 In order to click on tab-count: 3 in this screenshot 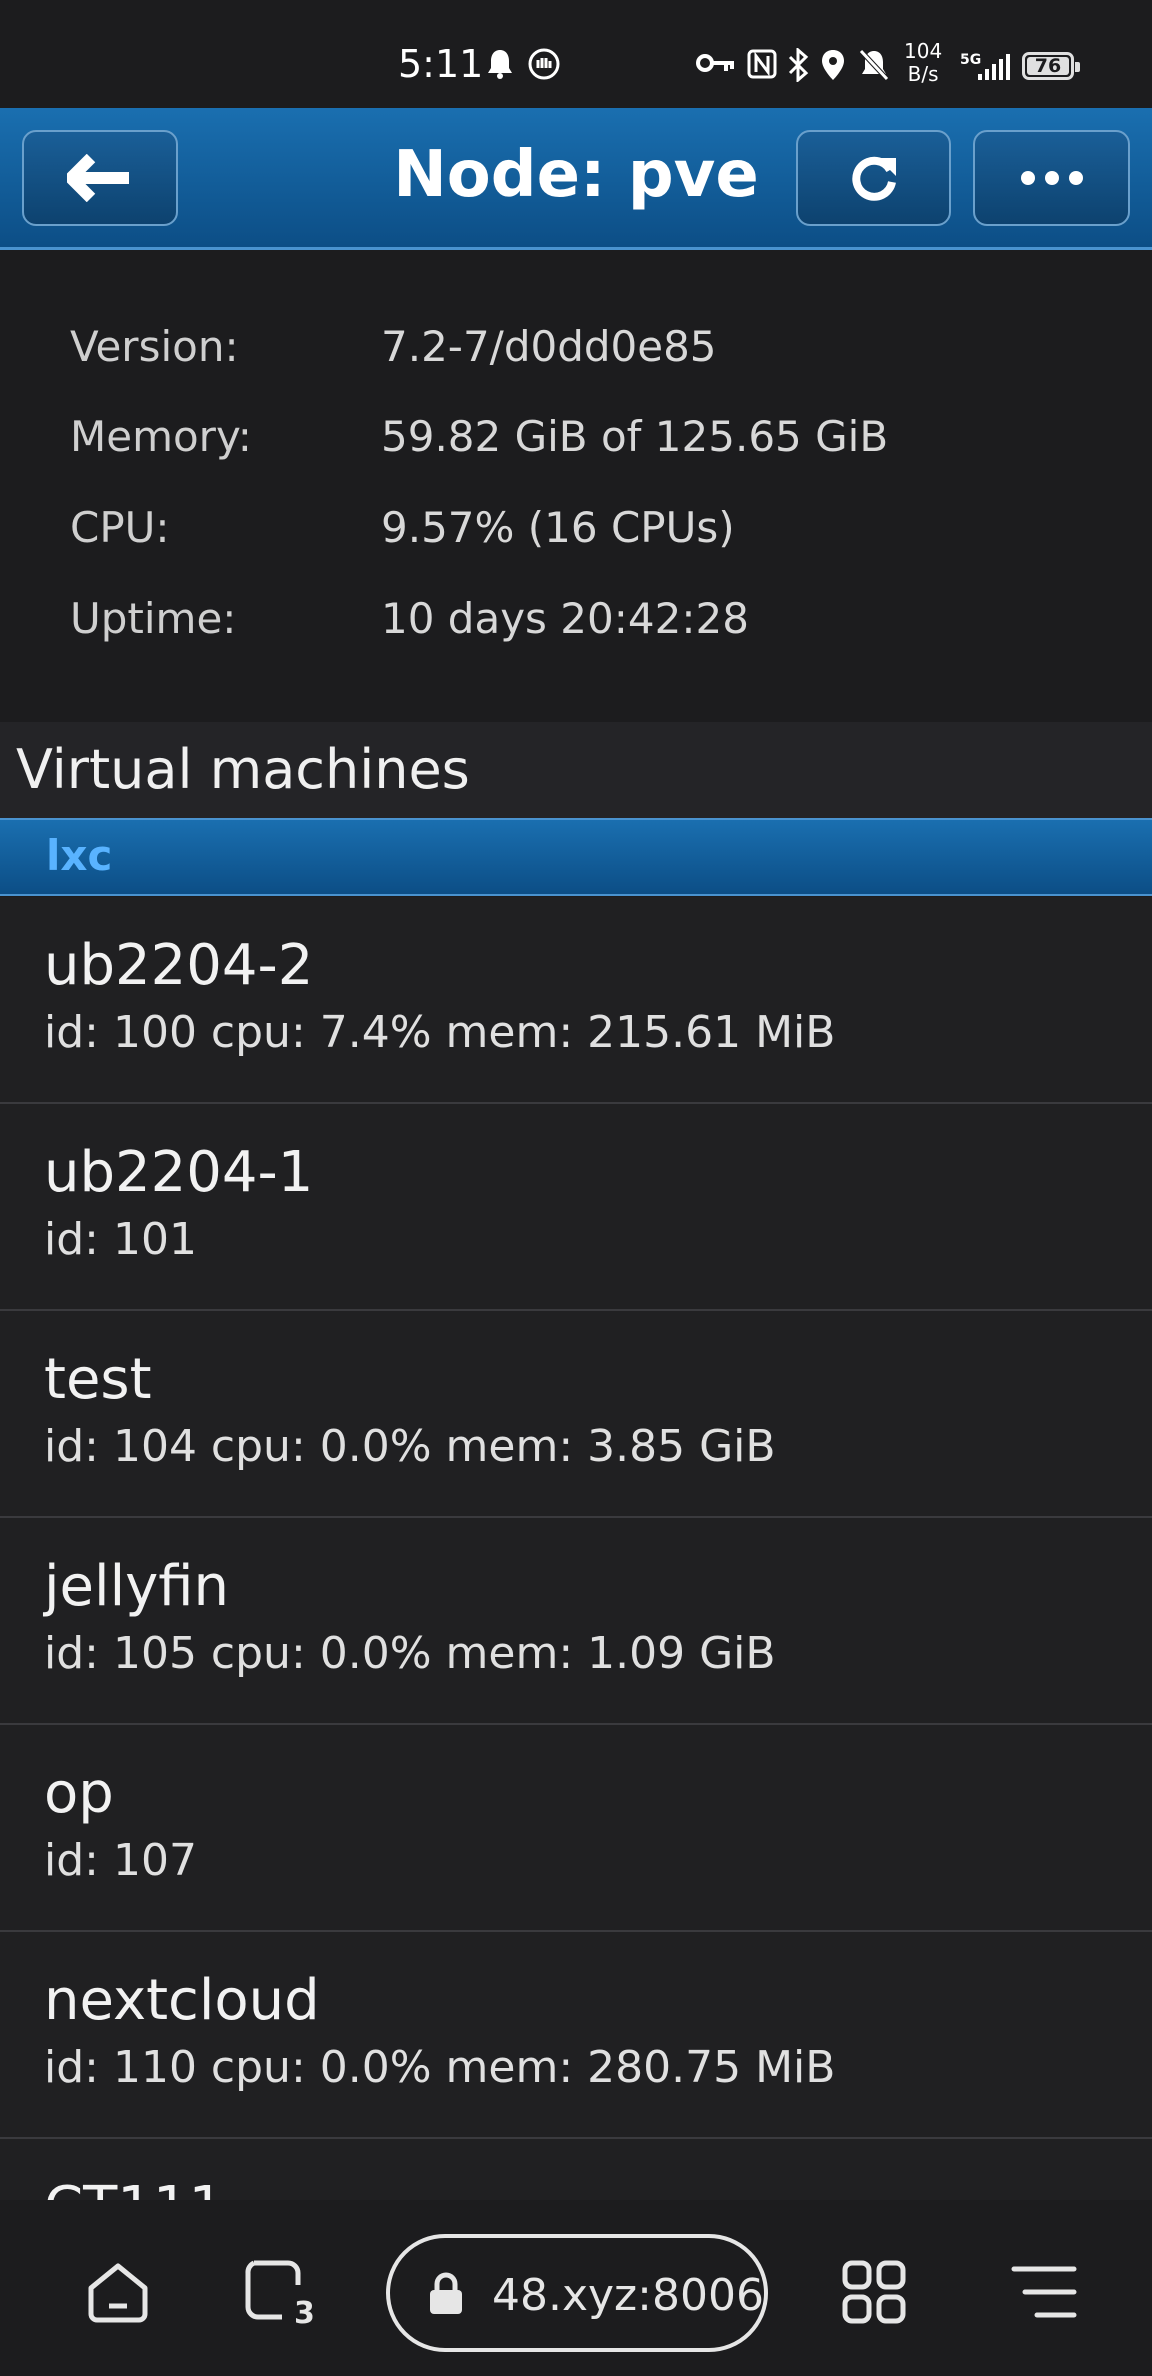, I will do `click(304, 2313)`.